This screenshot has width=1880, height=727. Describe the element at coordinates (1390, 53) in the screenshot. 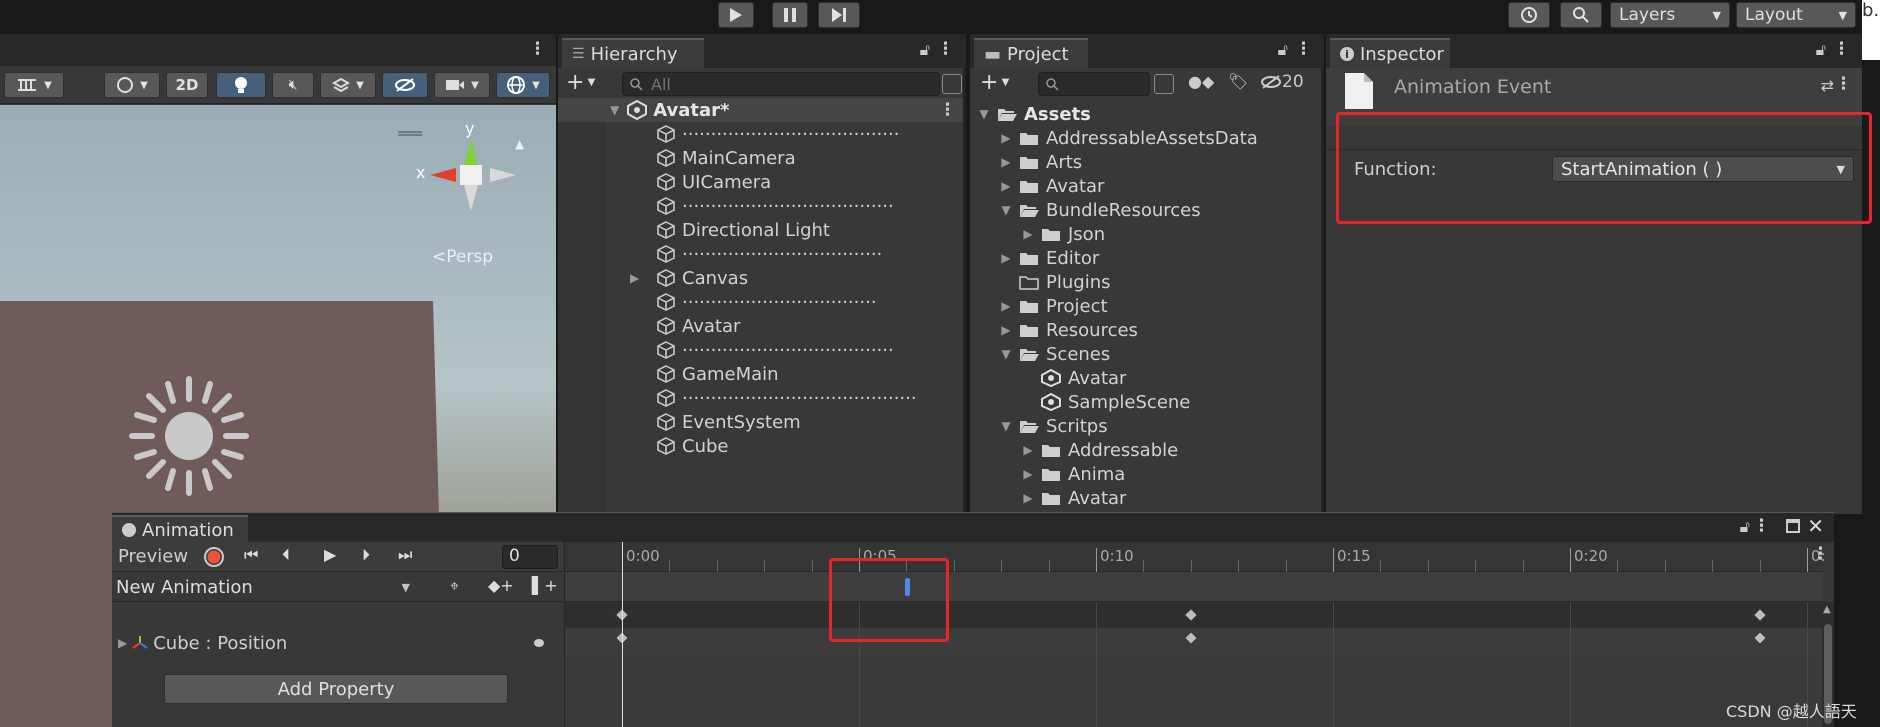

I see `tab-inspector: i Inspector` at that location.